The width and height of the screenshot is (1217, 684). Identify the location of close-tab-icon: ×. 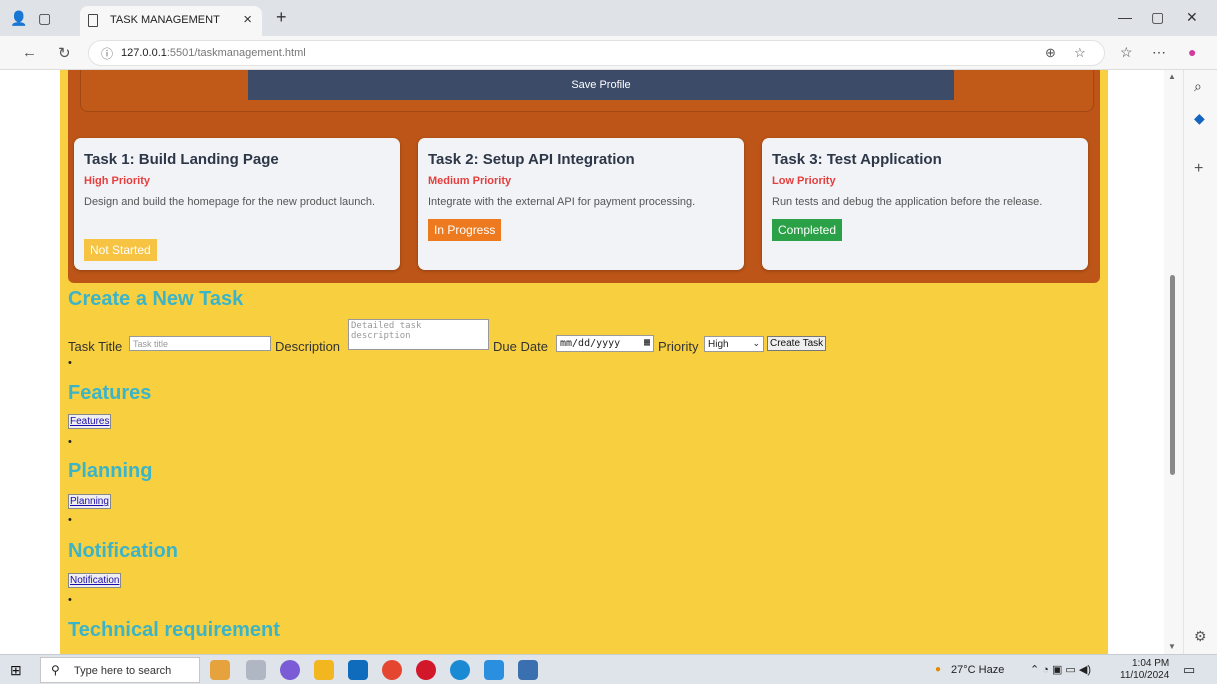
(247, 19).